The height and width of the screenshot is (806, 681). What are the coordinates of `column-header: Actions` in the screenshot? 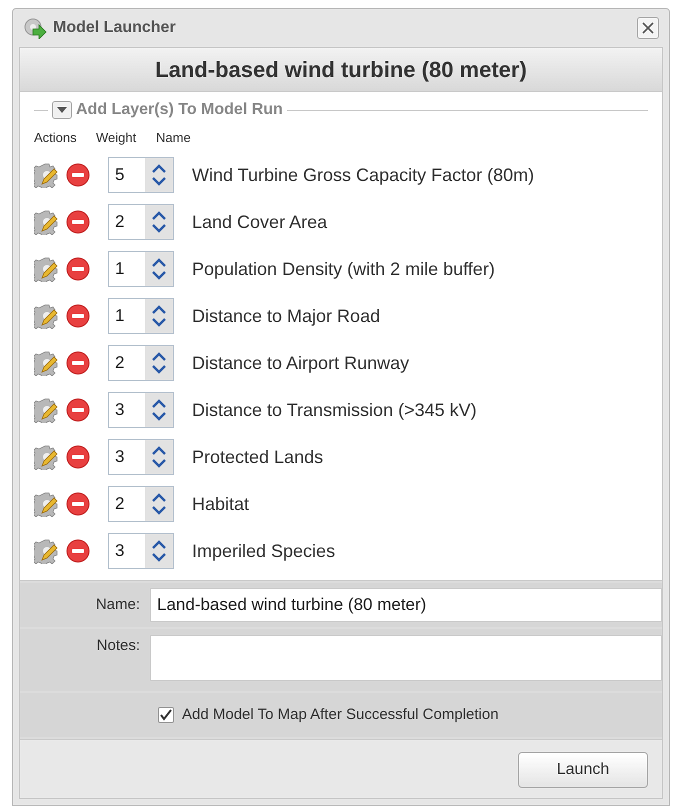 It's located at (56, 138).